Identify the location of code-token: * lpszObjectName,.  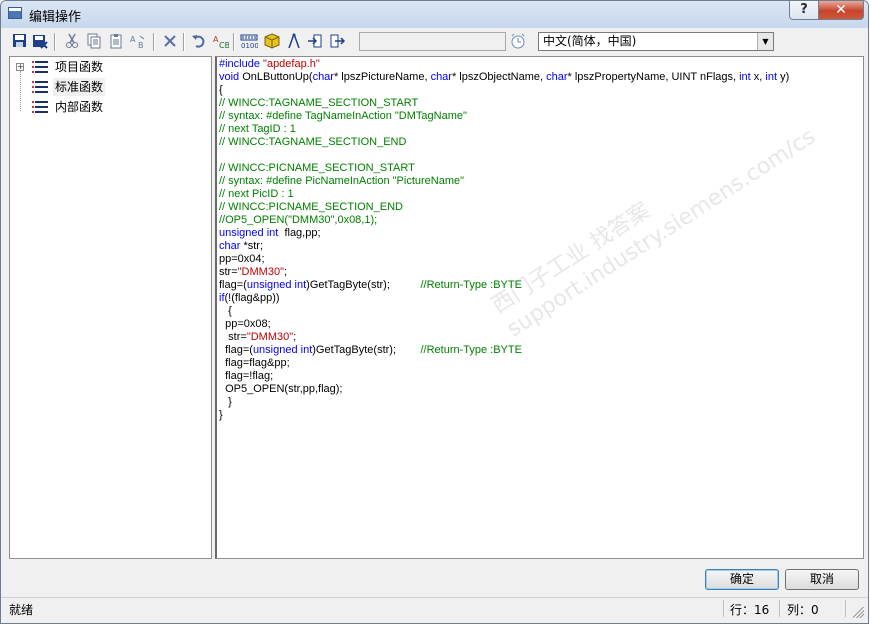
(499, 77).